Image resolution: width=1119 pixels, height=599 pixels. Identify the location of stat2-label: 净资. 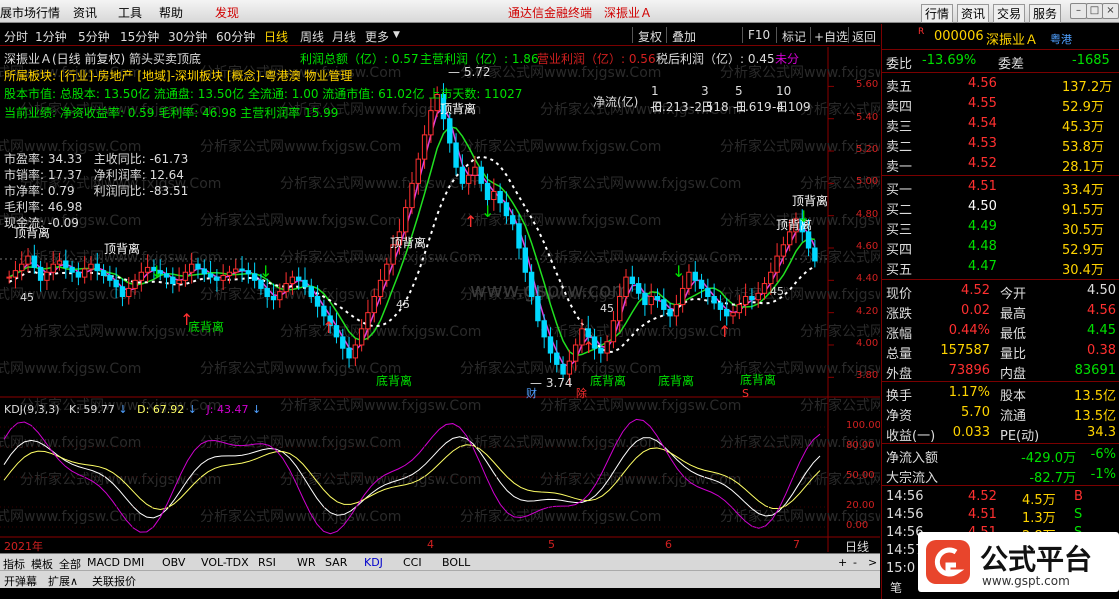
(899, 416).